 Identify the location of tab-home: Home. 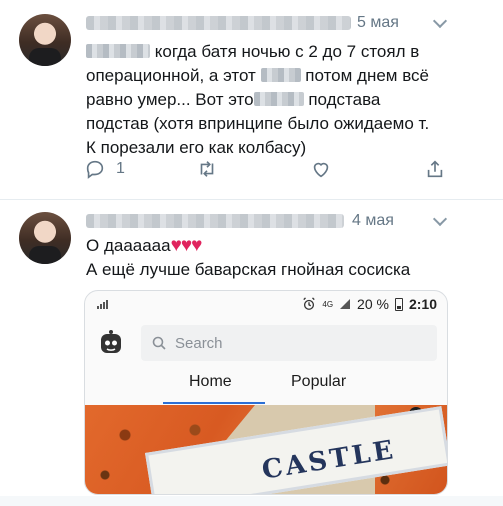
(210, 382).